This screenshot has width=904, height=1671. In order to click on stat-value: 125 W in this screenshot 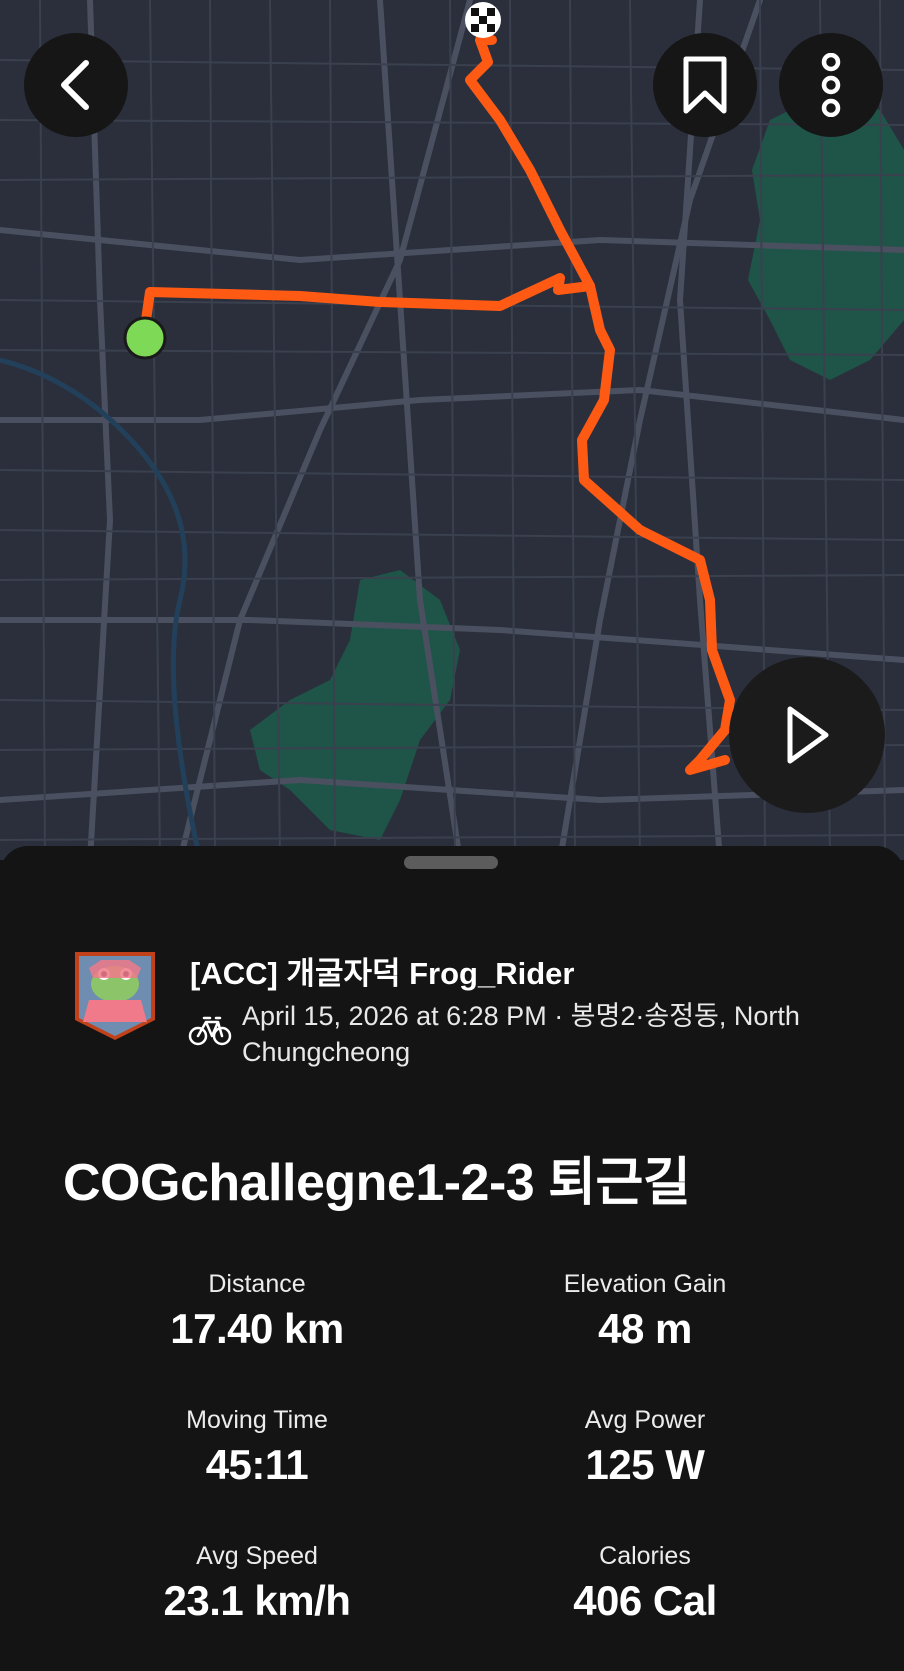, I will do `click(645, 1464)`.